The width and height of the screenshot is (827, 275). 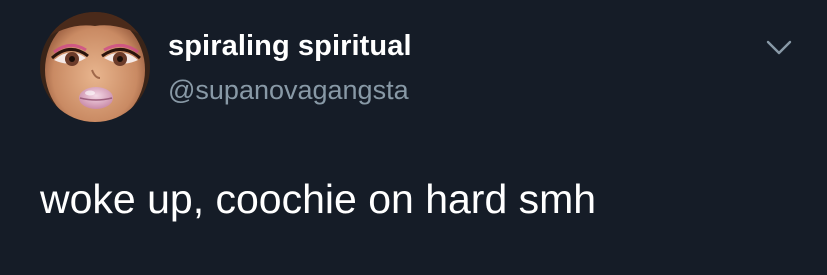 I want to click on more-options-button, so click(x=779, y=48).